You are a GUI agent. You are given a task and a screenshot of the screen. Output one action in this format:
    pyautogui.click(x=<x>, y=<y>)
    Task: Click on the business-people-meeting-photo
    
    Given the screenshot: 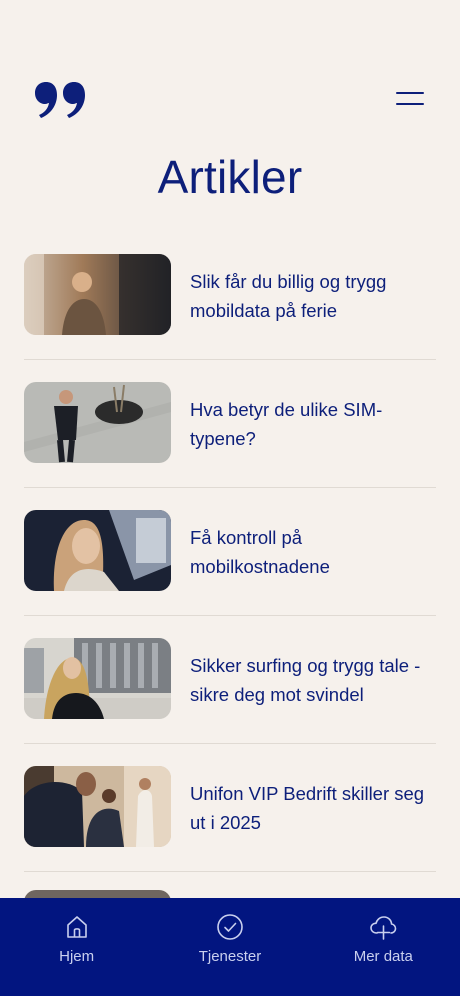 What is the action you would take?
    pyautogui.click(x=97, y=806)
    